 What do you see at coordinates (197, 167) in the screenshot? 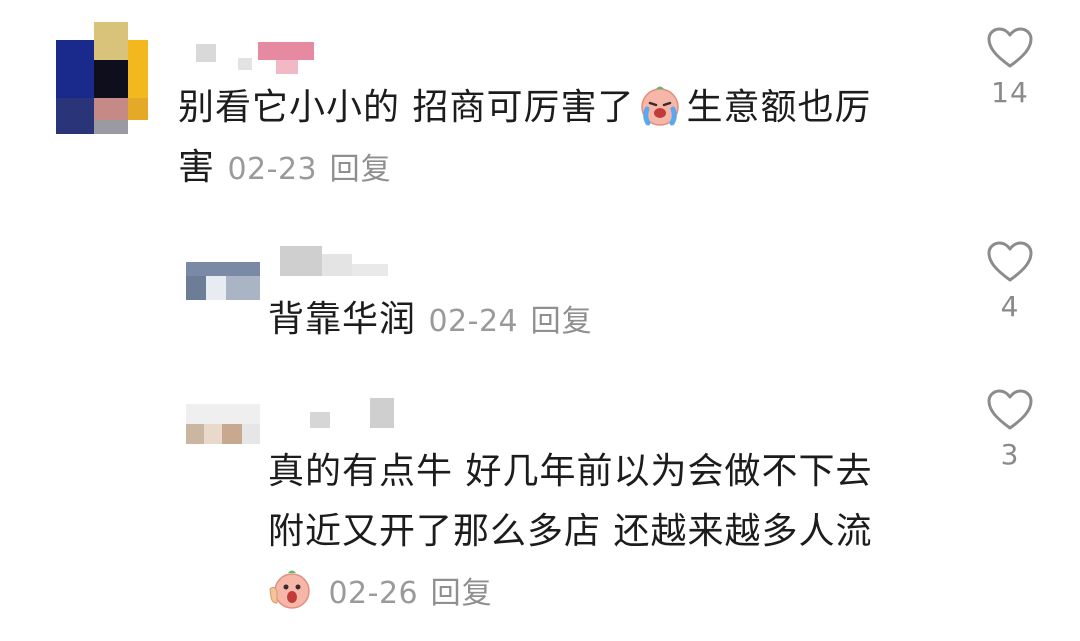
I see `comment-text-part: 害` at bounding box center [197, 167].